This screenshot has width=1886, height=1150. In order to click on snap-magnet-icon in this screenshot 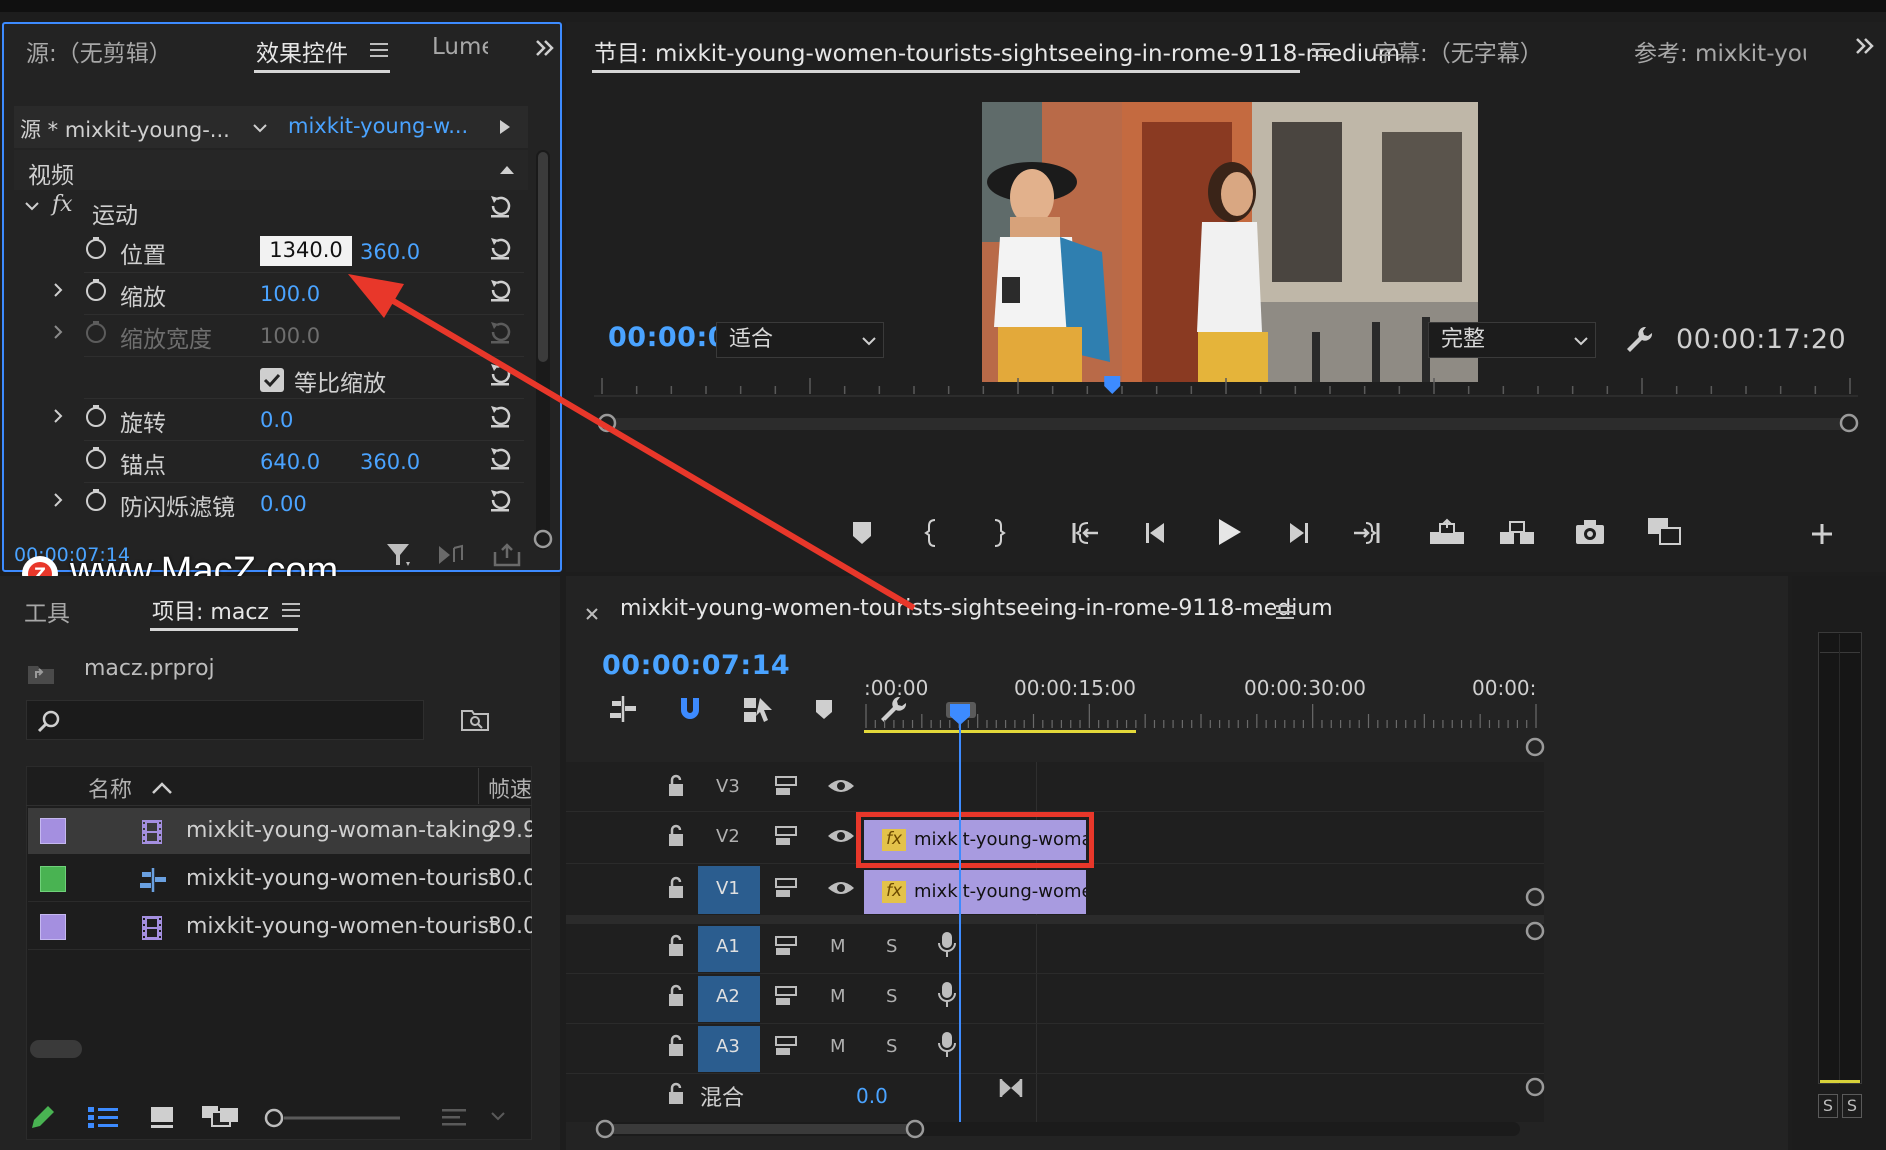, I will do `click(690, 709)`.